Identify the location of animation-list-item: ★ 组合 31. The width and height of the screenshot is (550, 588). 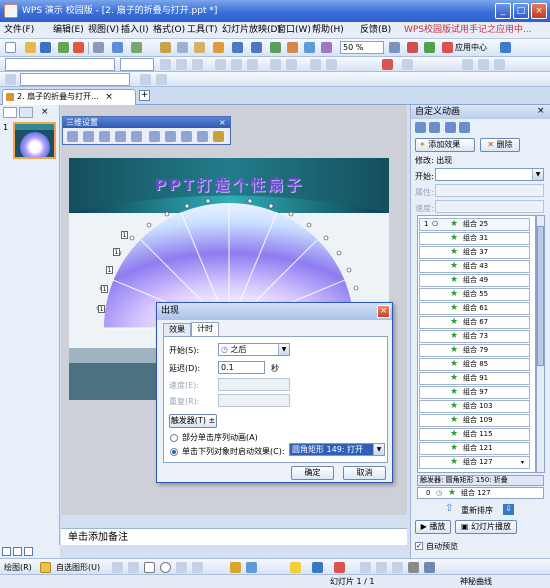
(474, 238).